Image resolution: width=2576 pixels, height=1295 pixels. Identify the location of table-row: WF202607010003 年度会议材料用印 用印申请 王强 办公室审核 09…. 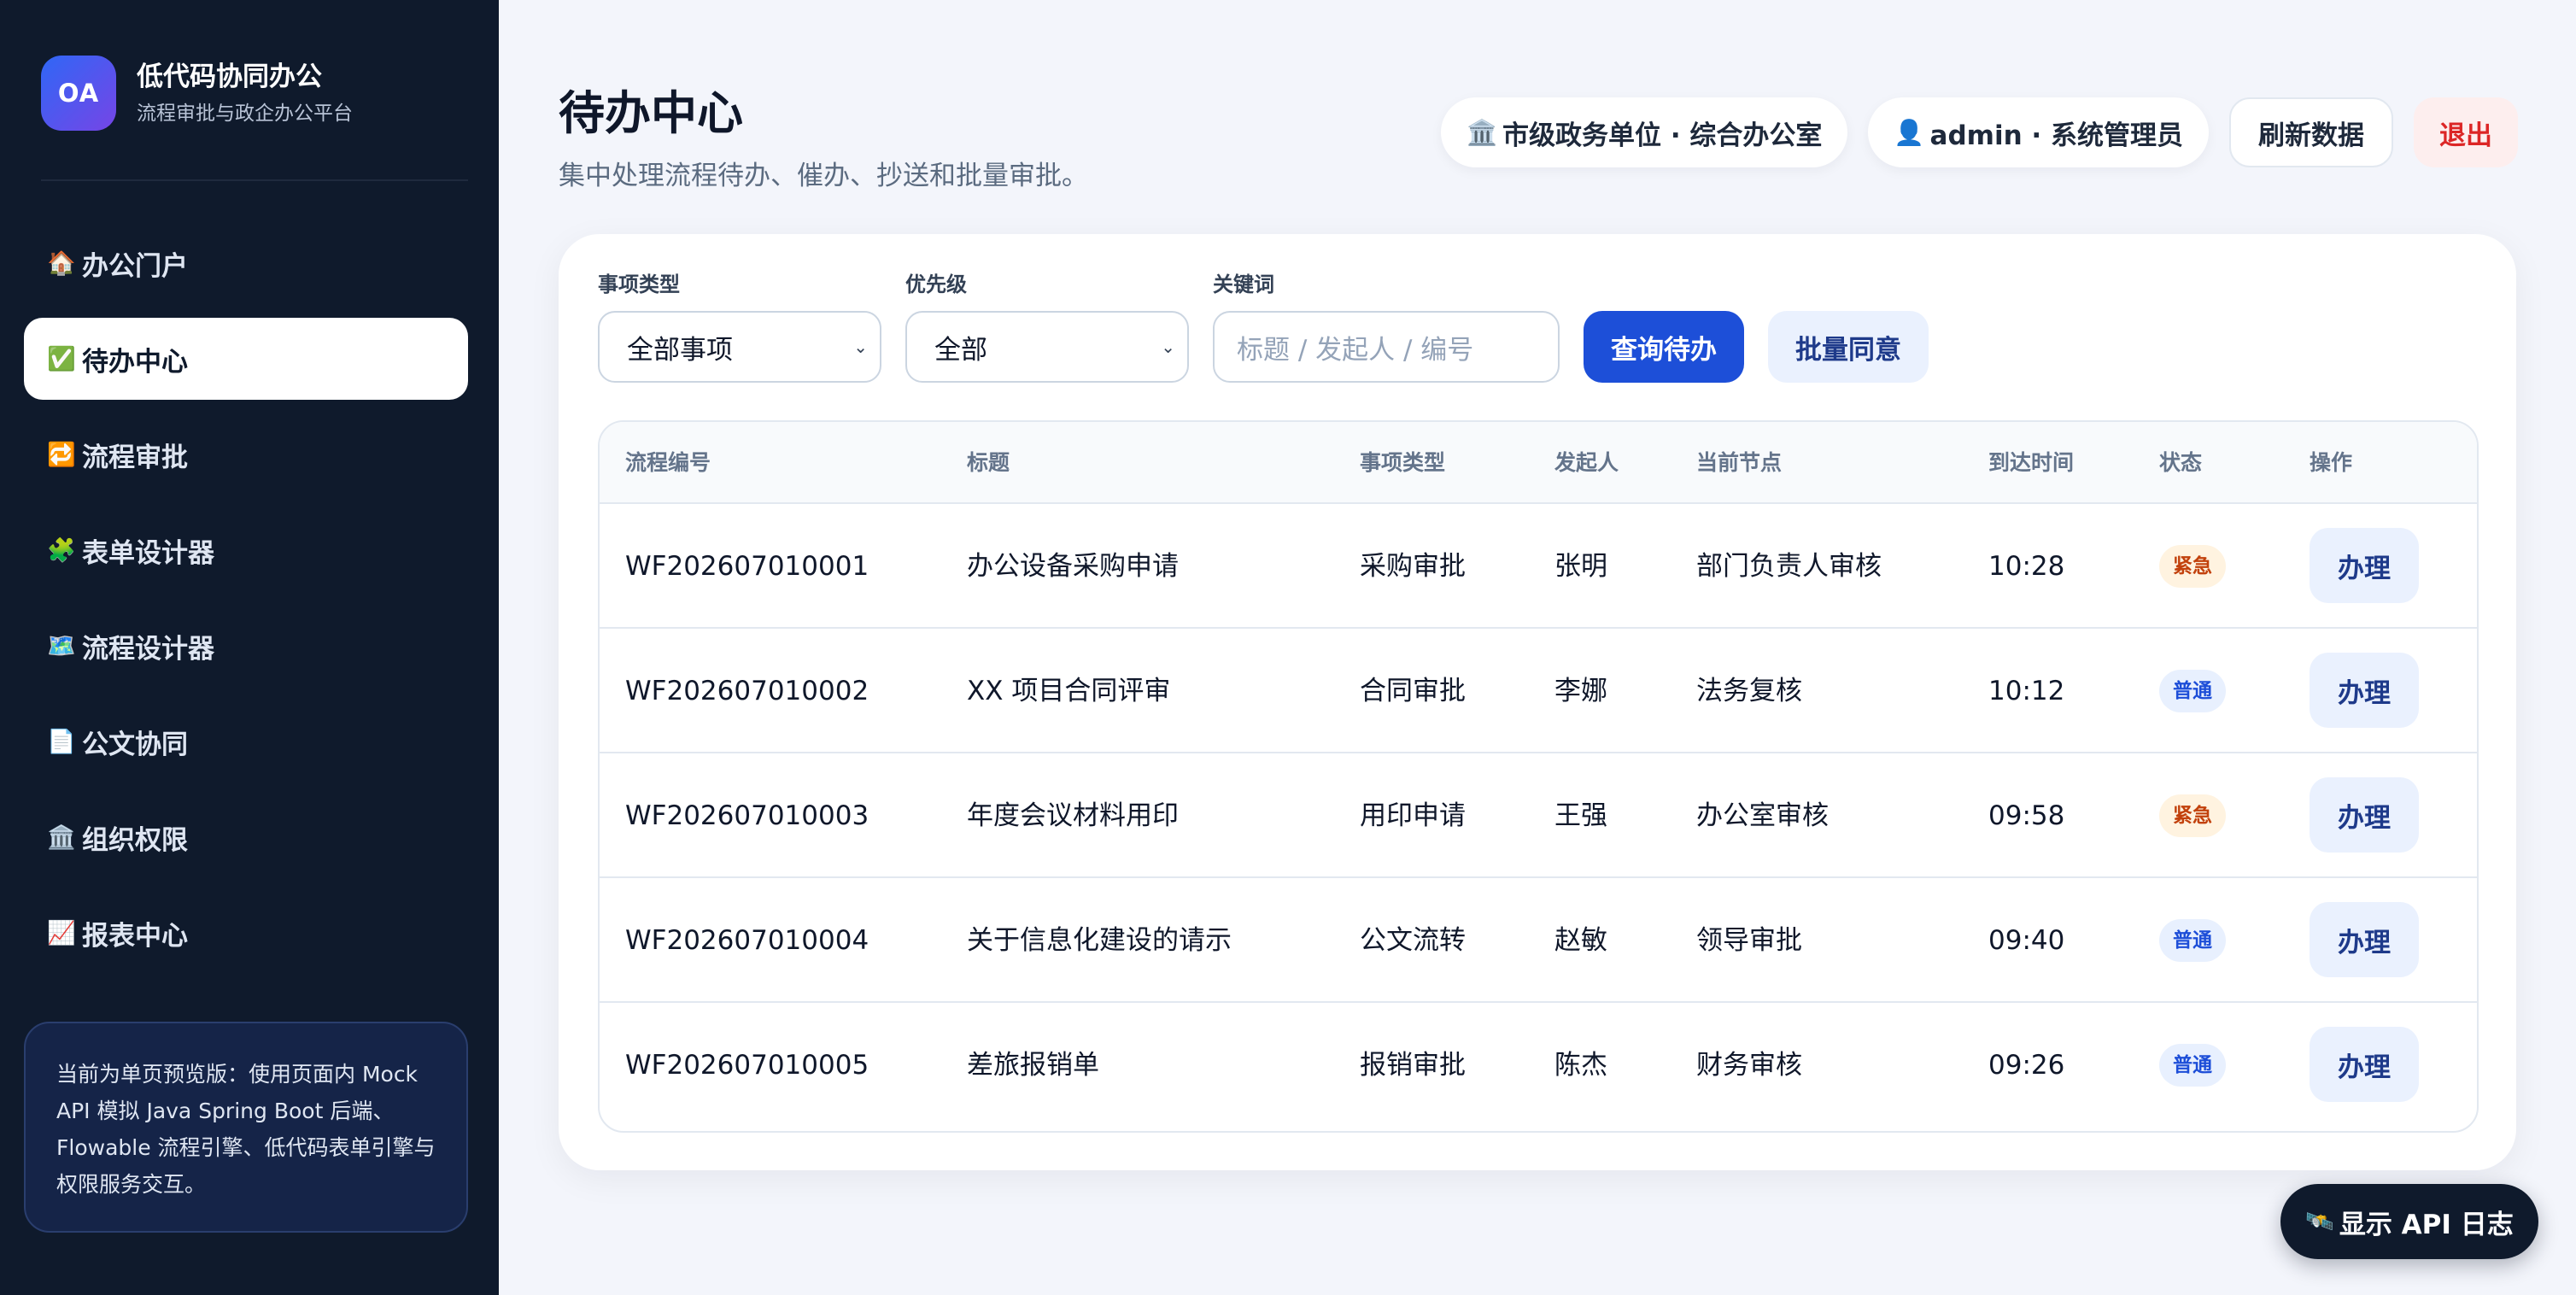
(1538, 815).